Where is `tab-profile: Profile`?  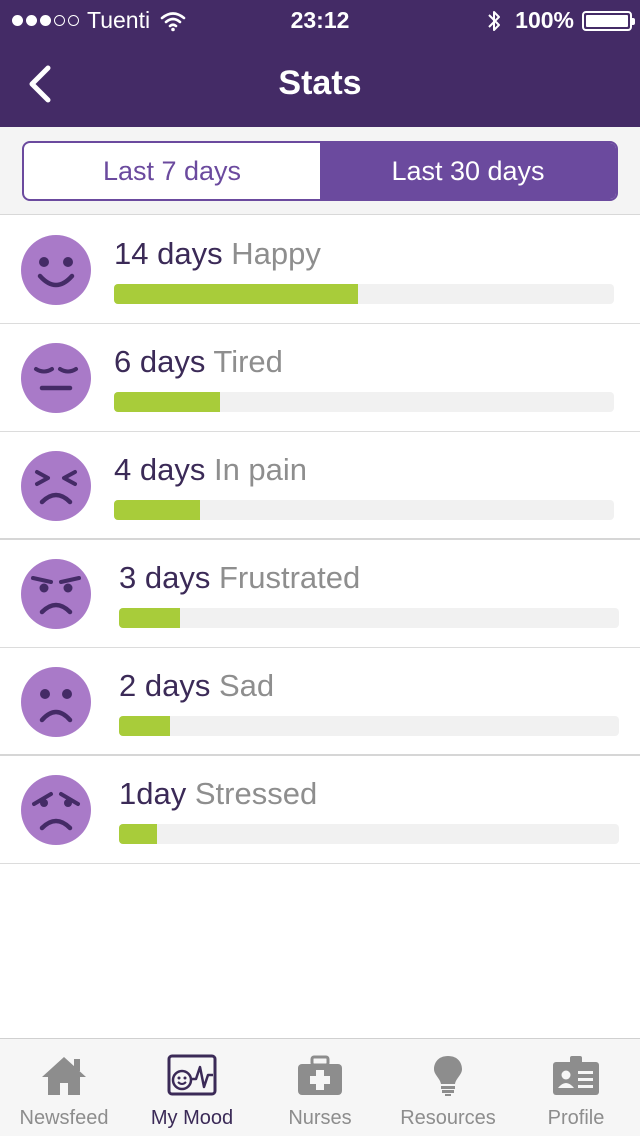 tab-profile: Profile is located at coordinates (576, 1087).